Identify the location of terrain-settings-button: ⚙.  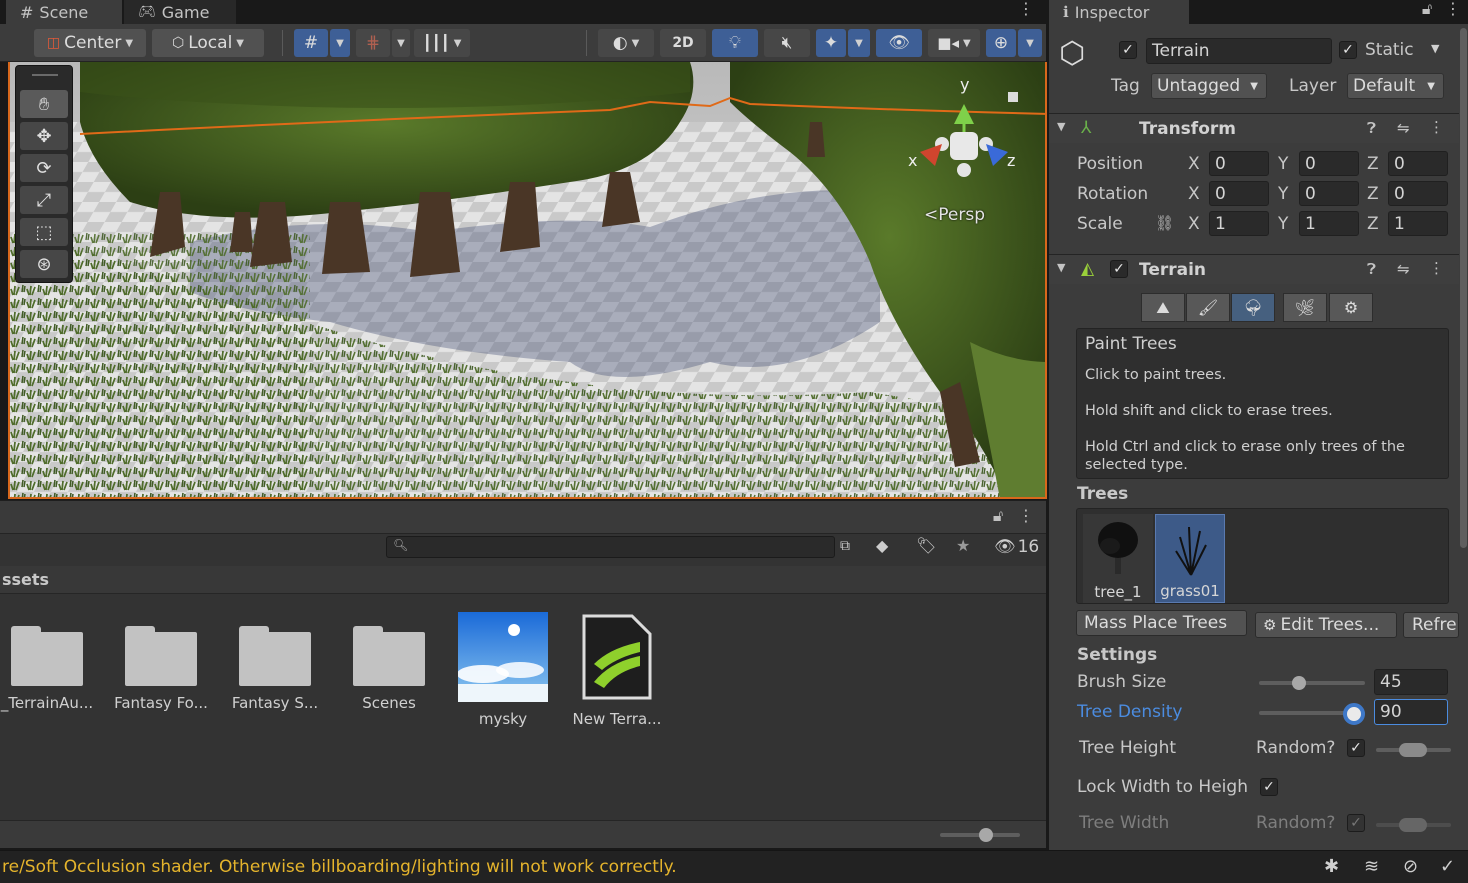
(1351, 307).